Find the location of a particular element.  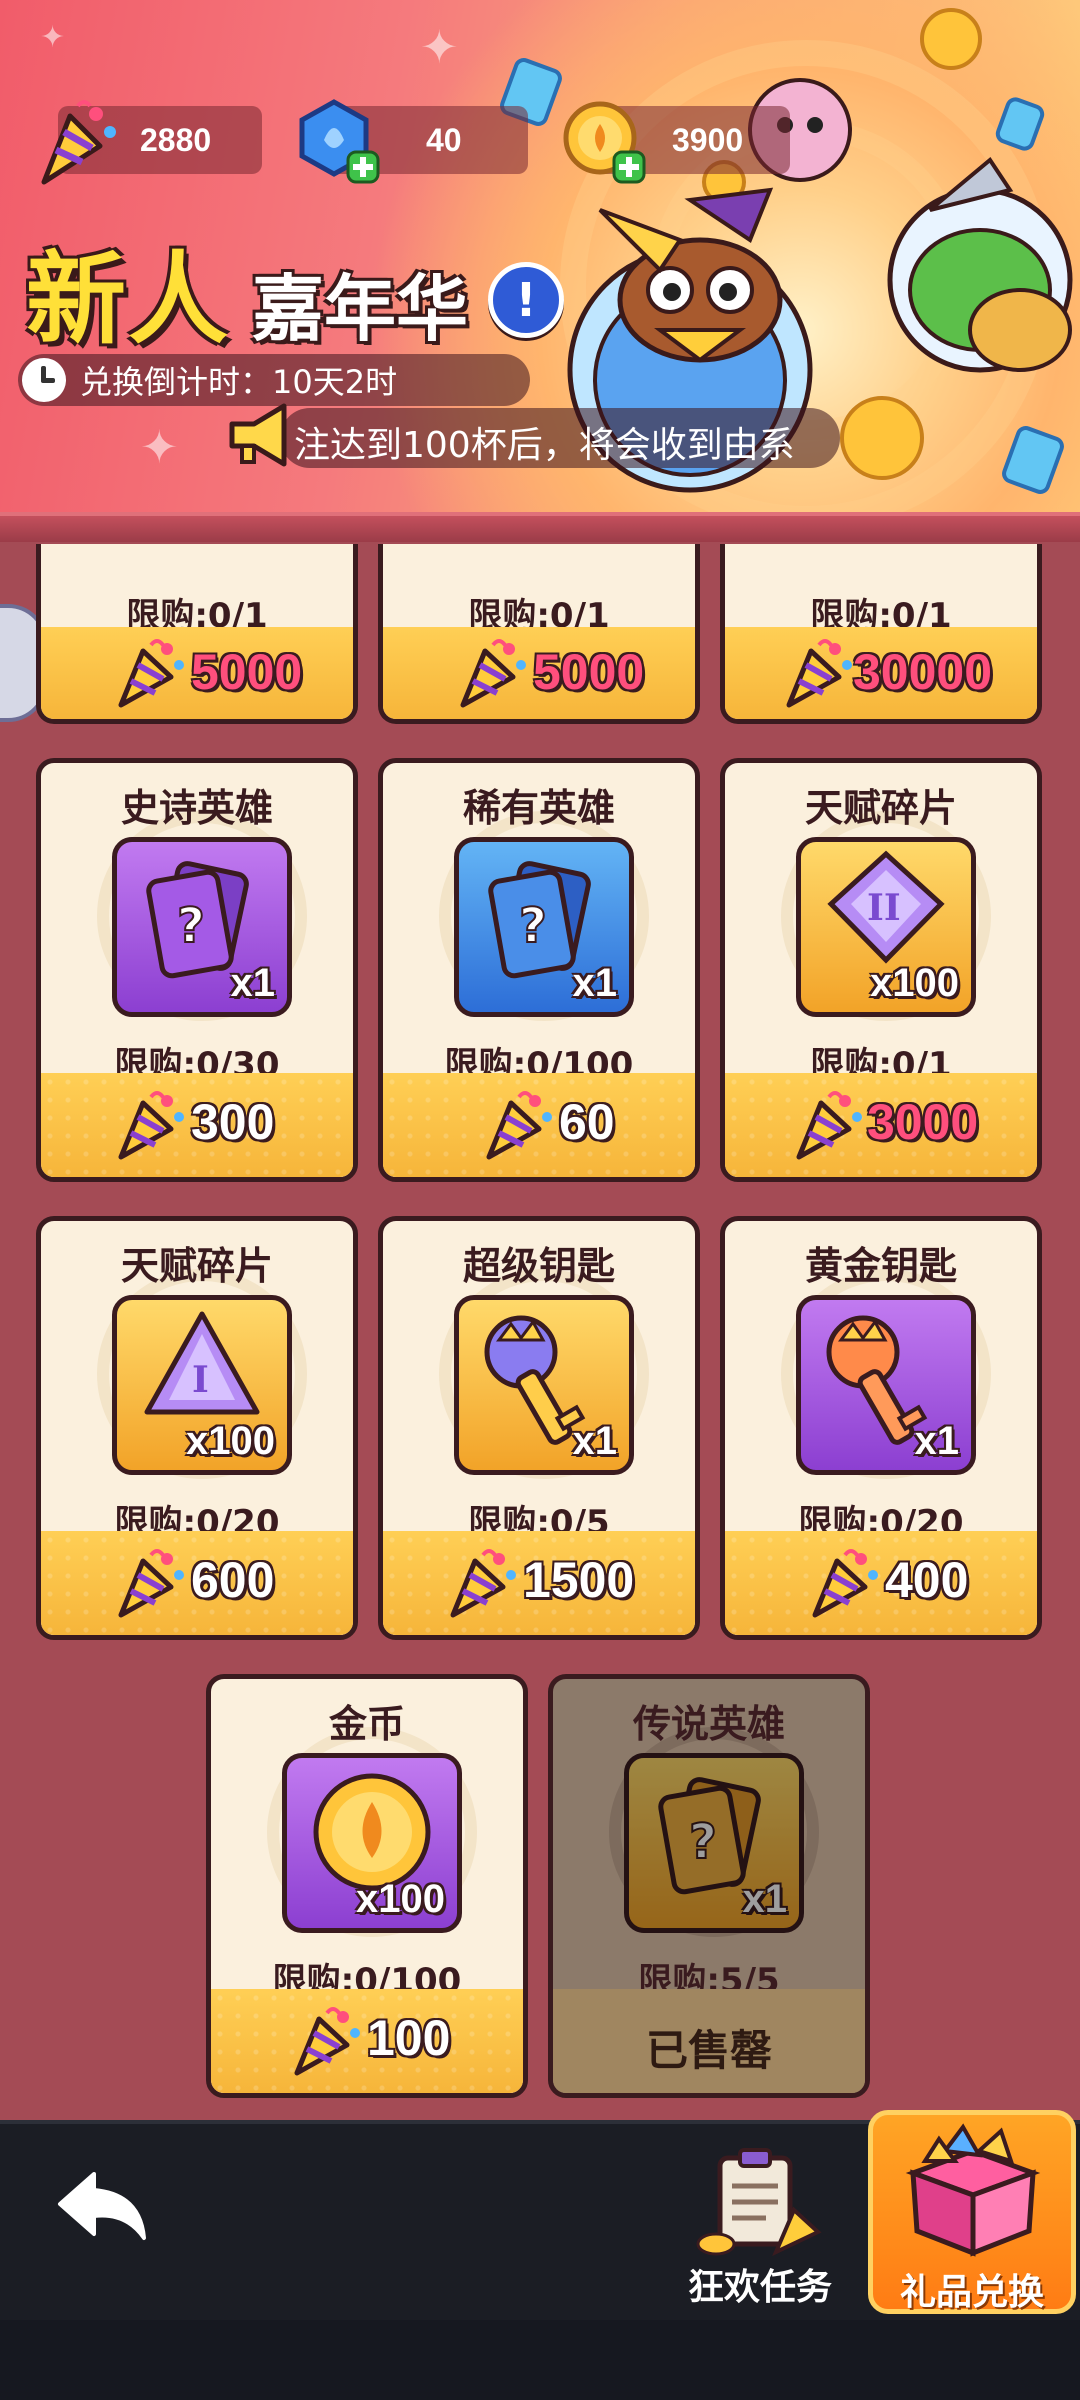

item-name: 超级钥匙 is located at coordinates (538, 1266).